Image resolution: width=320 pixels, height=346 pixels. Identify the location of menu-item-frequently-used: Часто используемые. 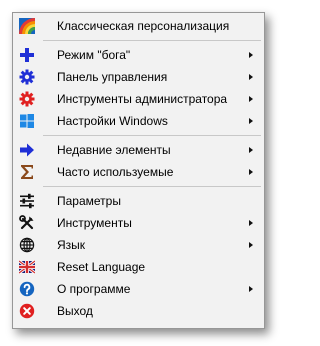
(138, 172).